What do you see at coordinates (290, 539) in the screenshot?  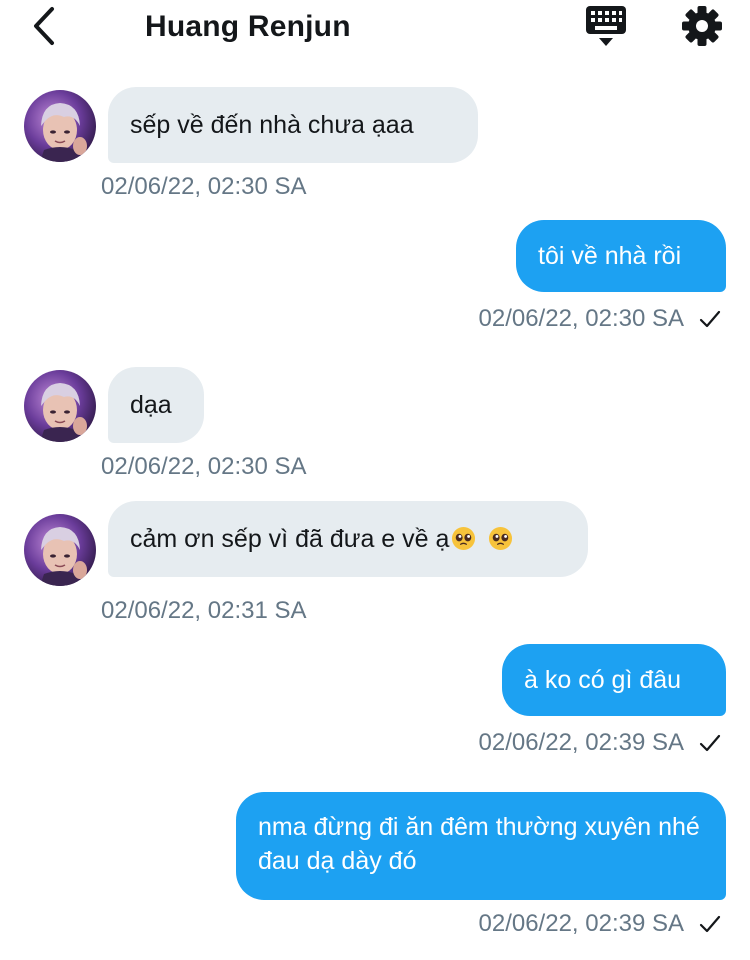 I see `message-text: cảm ơn sếp vì đã đưa e về ạ` at bounding box center [290, 539].